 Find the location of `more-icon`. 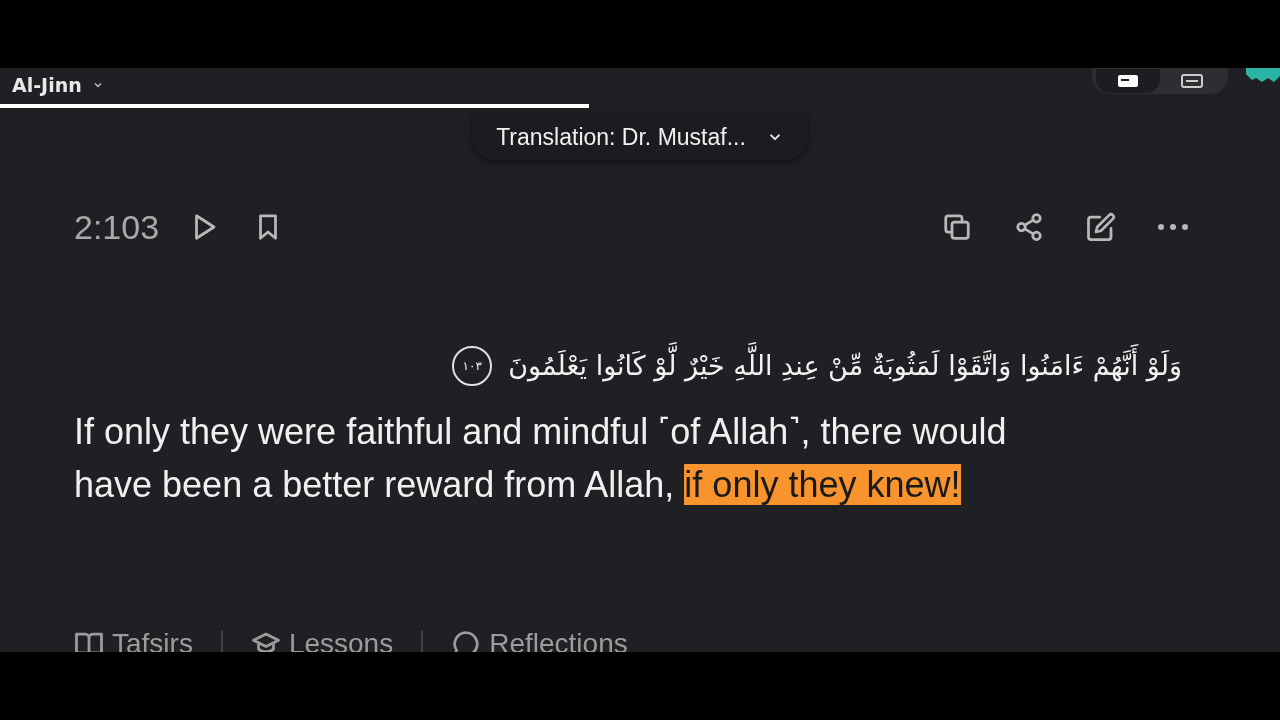

more-icon is located at coordinates (1173, 227).